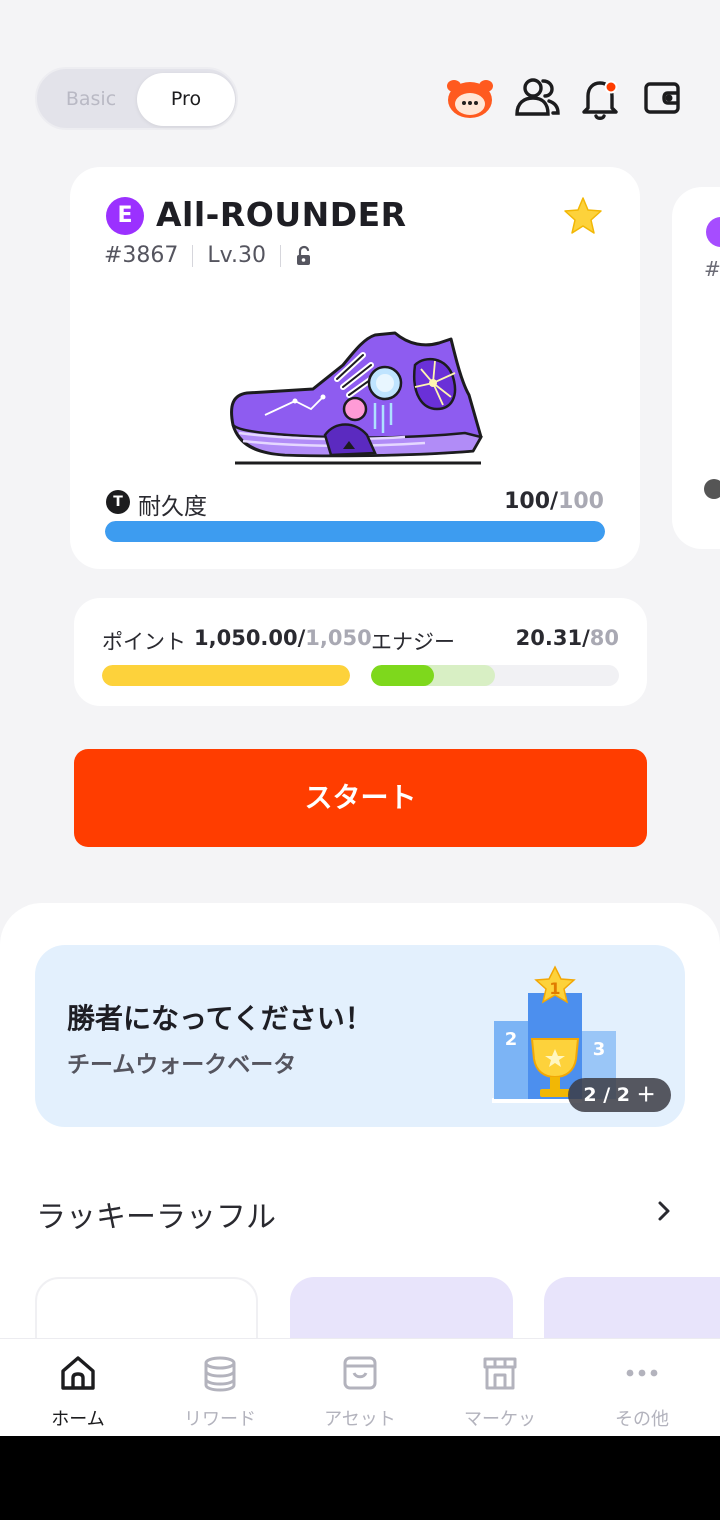  I want to click on store-icon, so click(500, 1373).